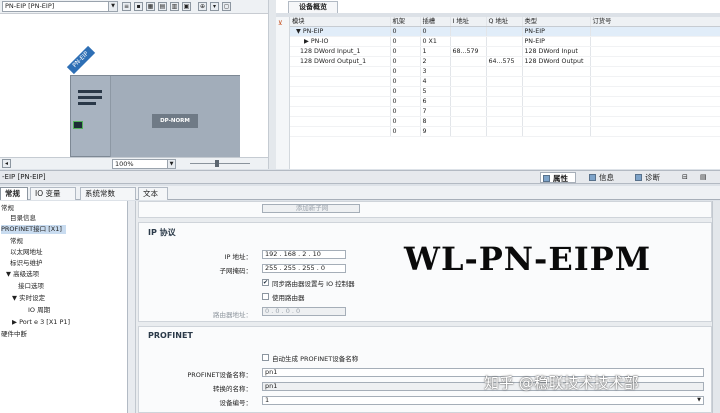 The width and height of the screenshot is (720, 413). What do you see at coordinates (126, 6) in the screenshot?
I see `properties-icon: ≡` at bounding box center [126, 6].